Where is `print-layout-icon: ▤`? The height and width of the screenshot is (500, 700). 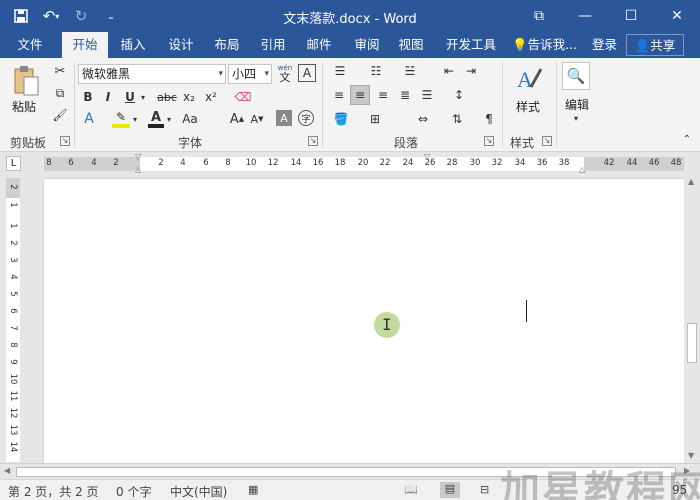 print-layout-icon: ▤ is located at coordinates (450, 490).